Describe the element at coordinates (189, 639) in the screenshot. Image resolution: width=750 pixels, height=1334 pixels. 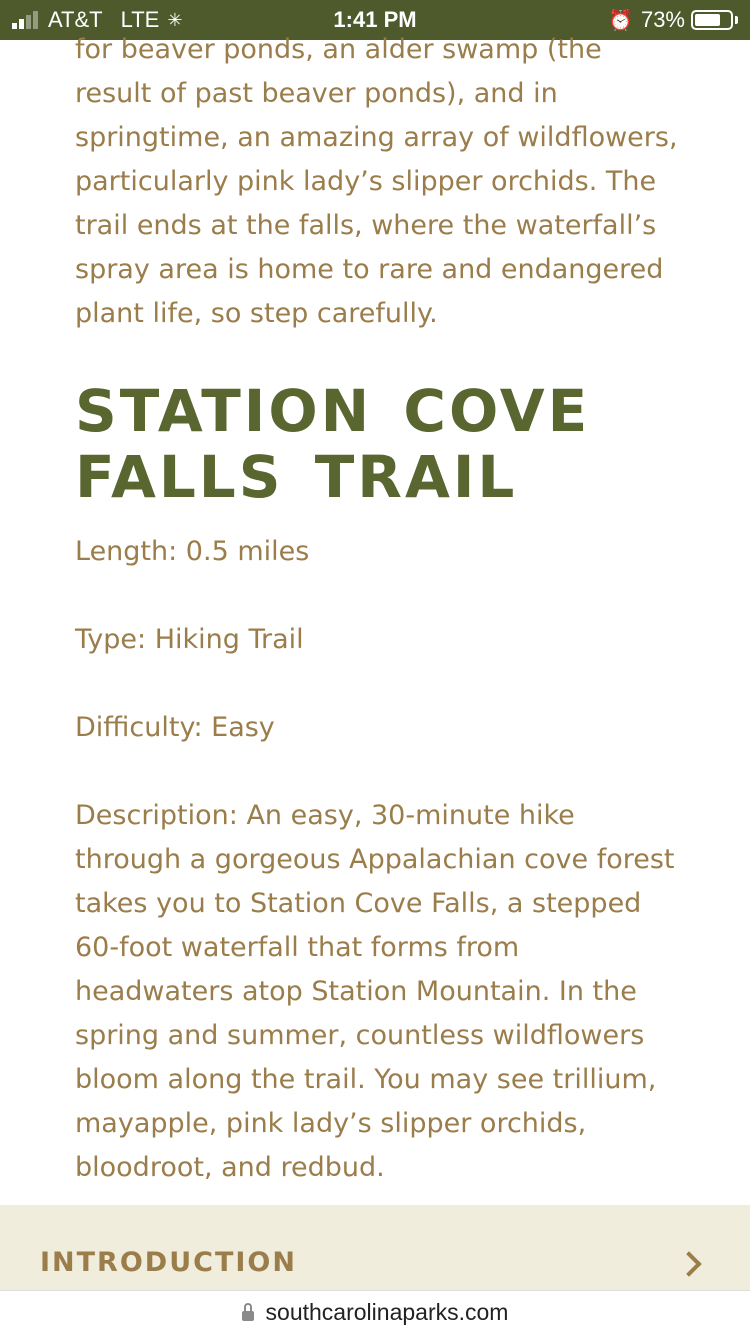
I see `trail-type: Type: Hiking Trail` at that location.